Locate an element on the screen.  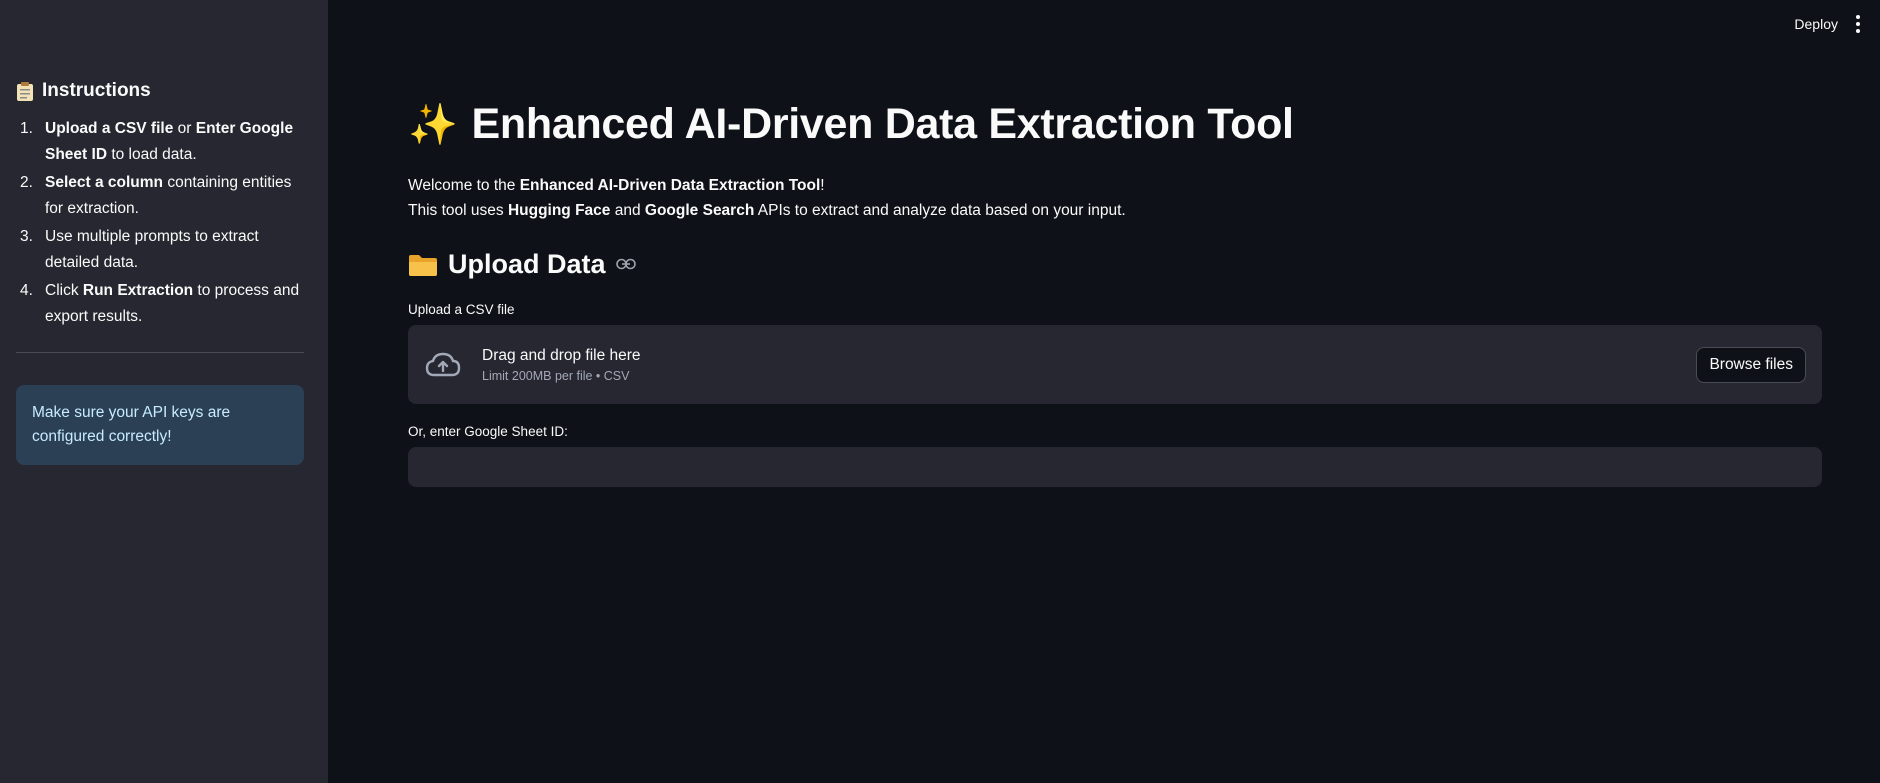
step-bold: Select a column is located at coordinates (104, 182).